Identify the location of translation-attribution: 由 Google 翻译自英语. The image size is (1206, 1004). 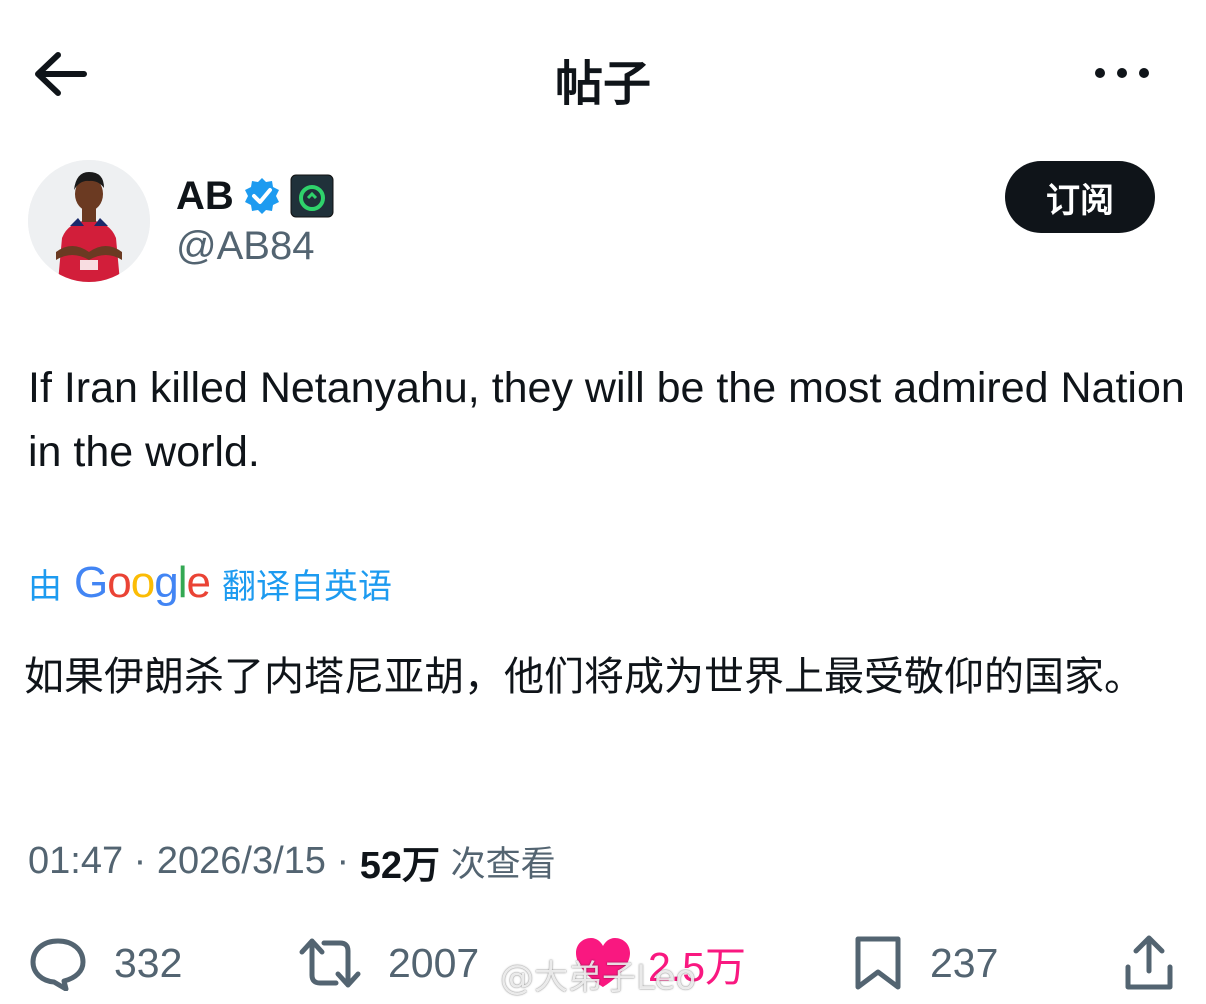
(210, 583).